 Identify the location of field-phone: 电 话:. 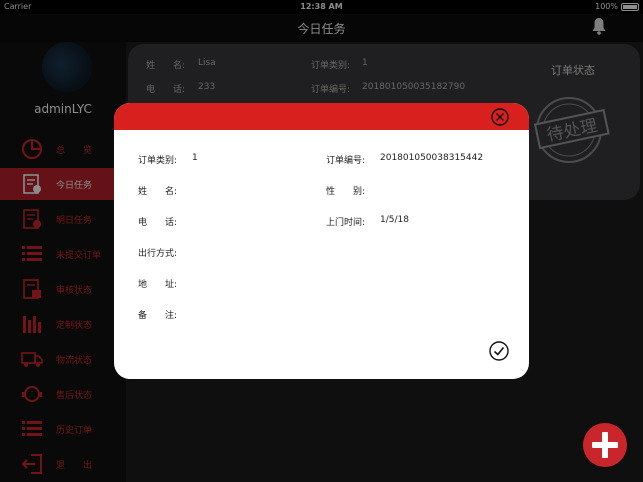
(157, 221).